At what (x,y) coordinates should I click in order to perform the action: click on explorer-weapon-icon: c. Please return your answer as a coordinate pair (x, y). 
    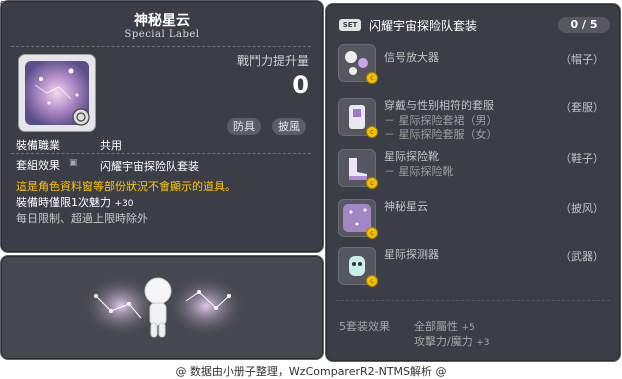
    Looking at the image, I should click on (358, 267).